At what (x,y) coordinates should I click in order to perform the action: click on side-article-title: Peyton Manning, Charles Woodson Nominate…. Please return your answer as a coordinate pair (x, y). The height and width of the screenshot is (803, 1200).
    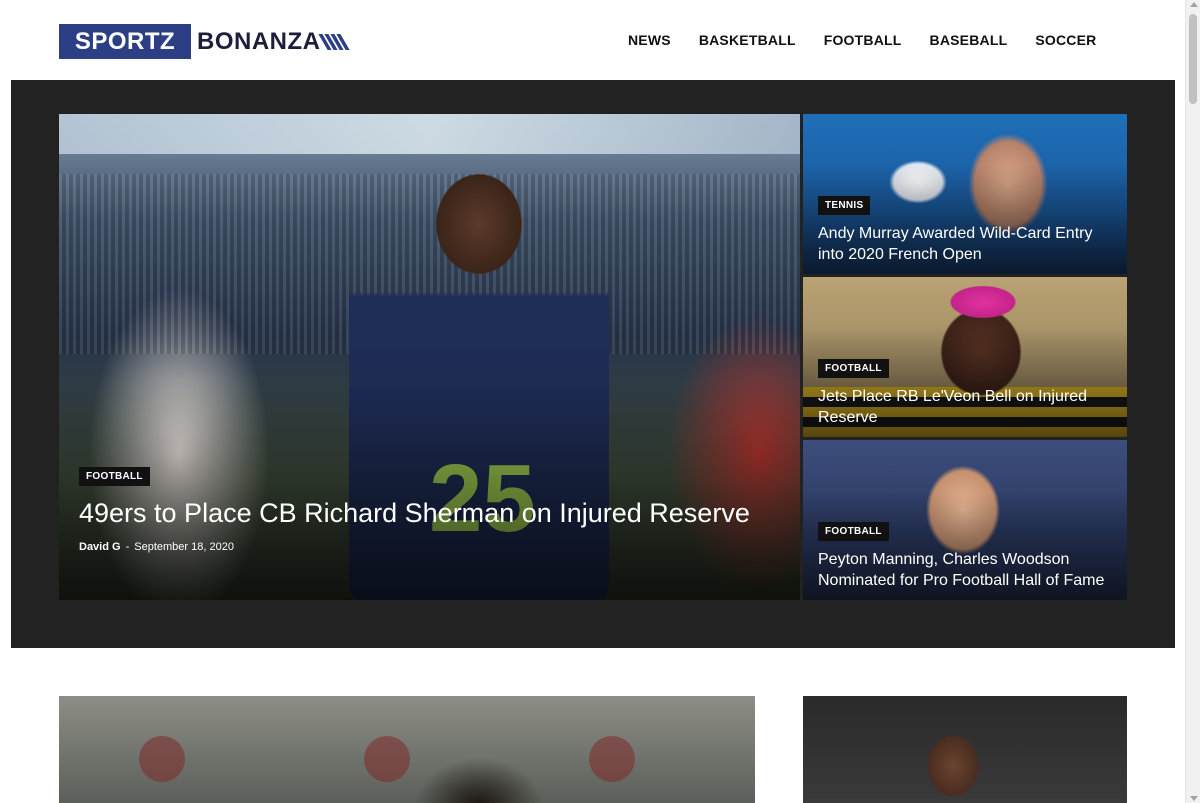
    Looking at the image, I should click on (968, 570).